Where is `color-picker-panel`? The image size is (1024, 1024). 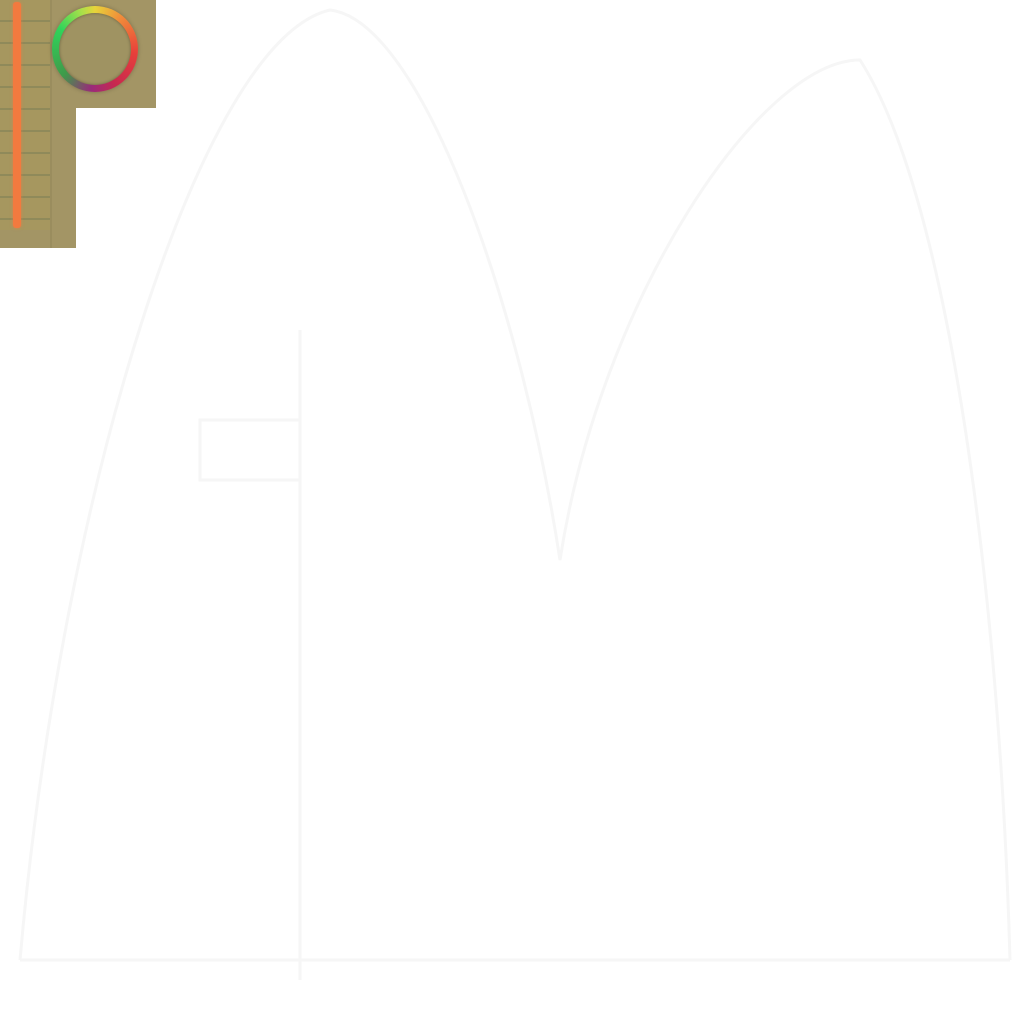
color-picker-panel is located at coordinates (78, 124).